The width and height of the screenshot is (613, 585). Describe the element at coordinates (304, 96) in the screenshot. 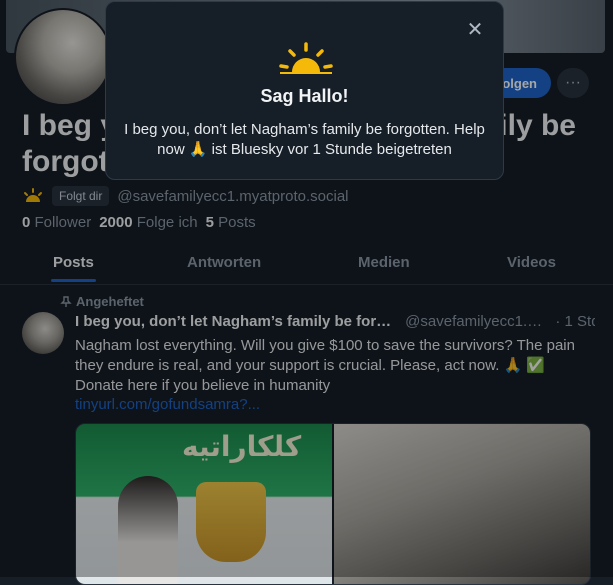

I see `dialog-title: Sag Hallo!` at that location.